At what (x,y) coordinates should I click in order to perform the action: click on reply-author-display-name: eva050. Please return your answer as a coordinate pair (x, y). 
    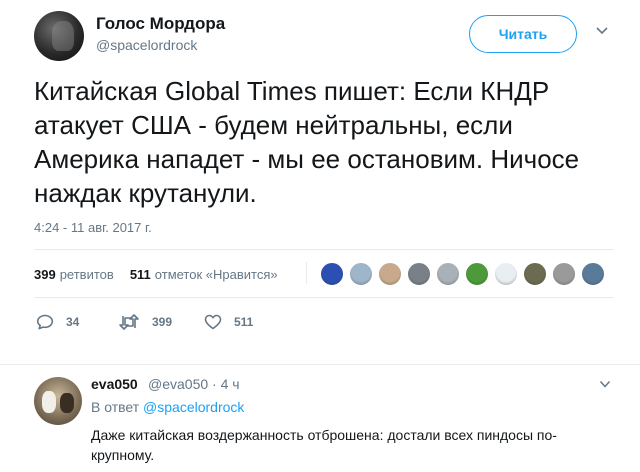
    Looking at the image, I should click on (114, 384).